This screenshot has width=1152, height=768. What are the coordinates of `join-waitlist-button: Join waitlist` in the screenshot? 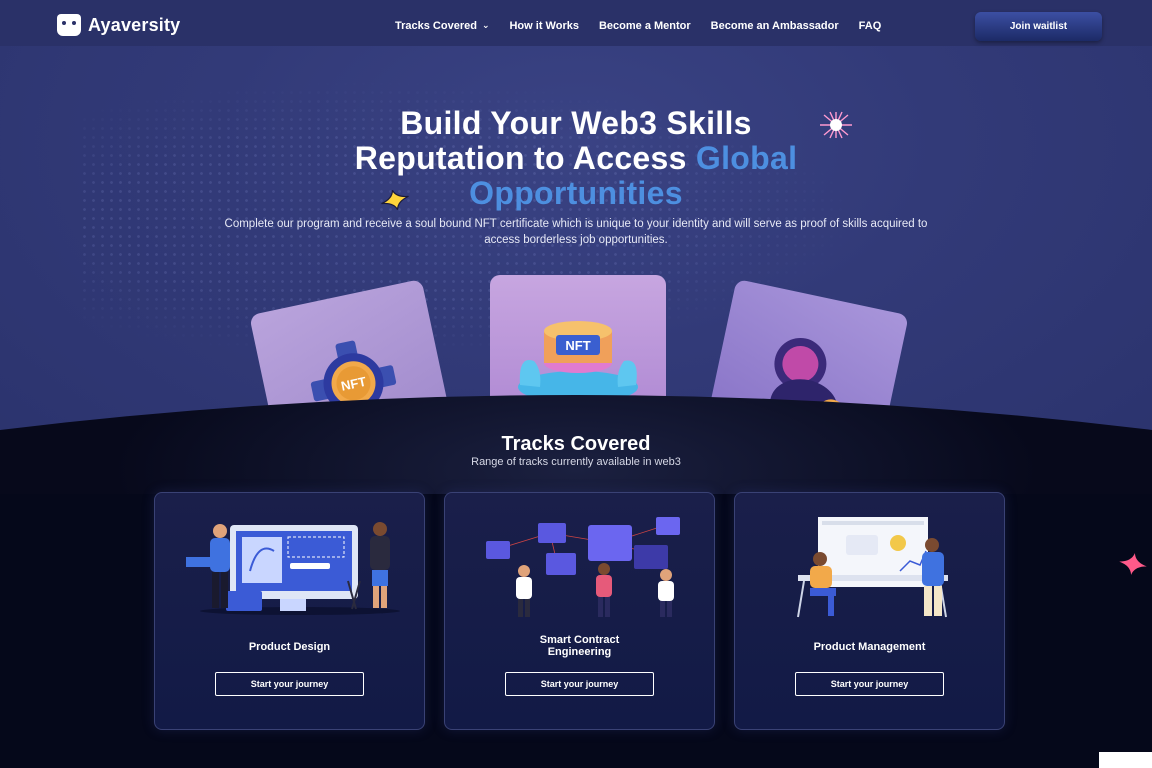 It's located at (1038, 26).